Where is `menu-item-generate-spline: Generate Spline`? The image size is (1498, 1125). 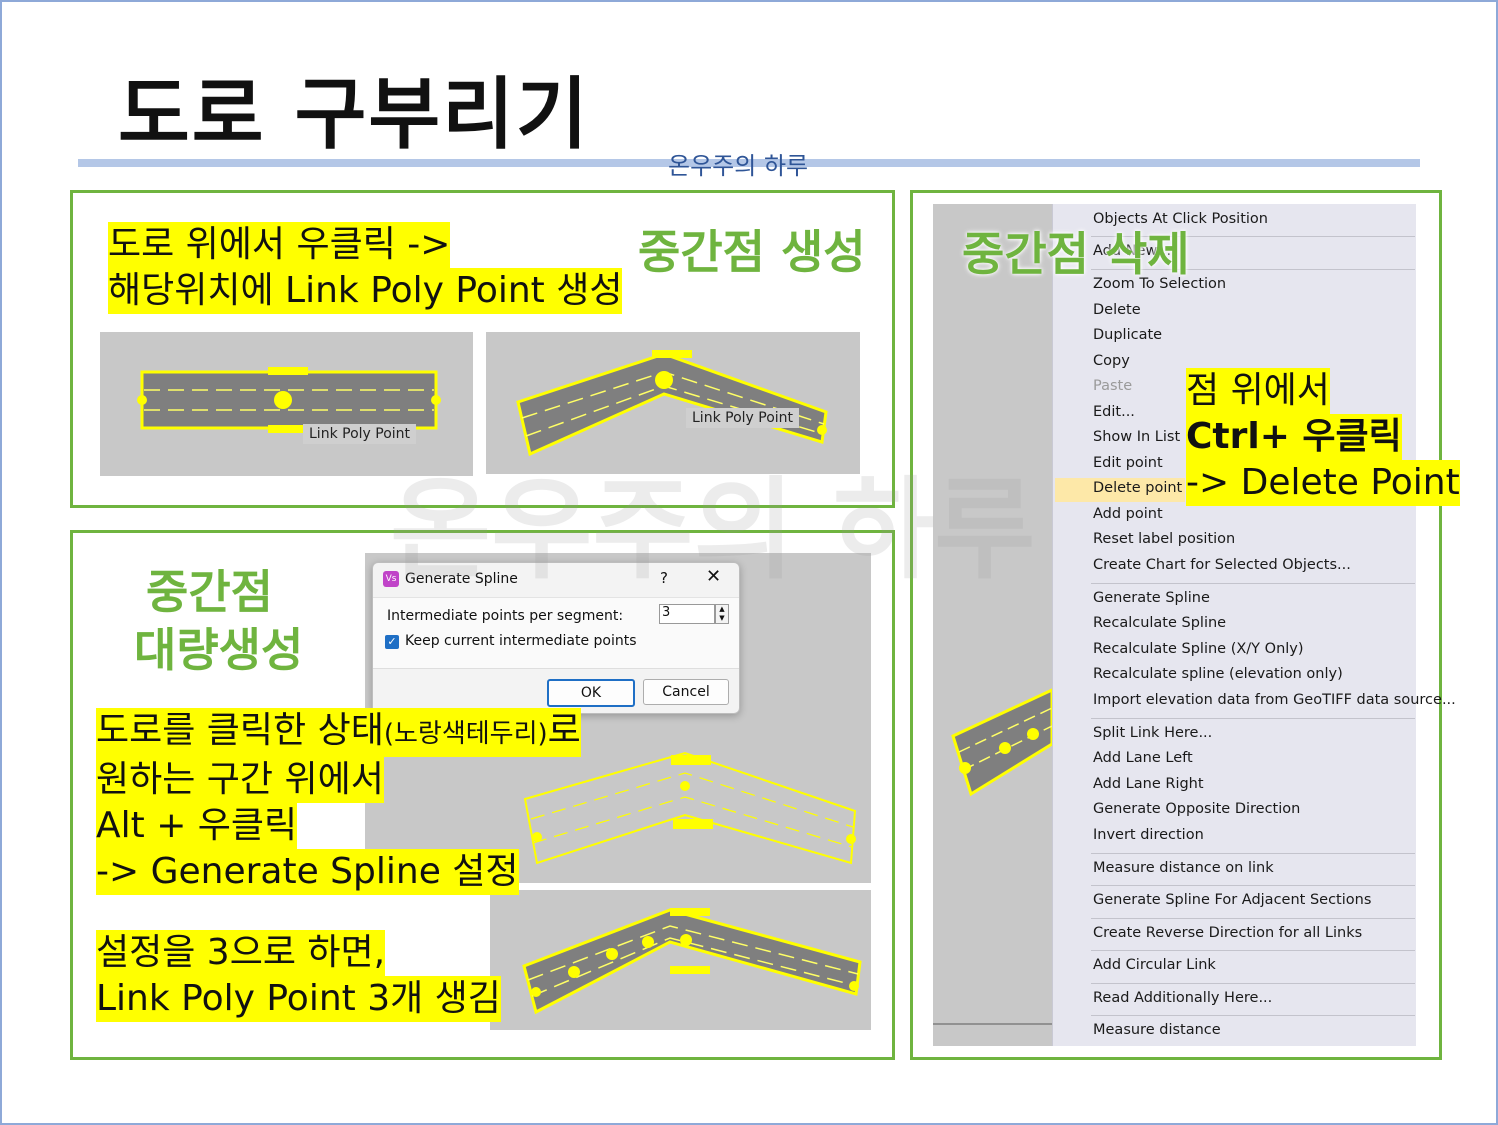 menu-item-generate-spline: Generate Spline is located at coordinates (1151, 598).